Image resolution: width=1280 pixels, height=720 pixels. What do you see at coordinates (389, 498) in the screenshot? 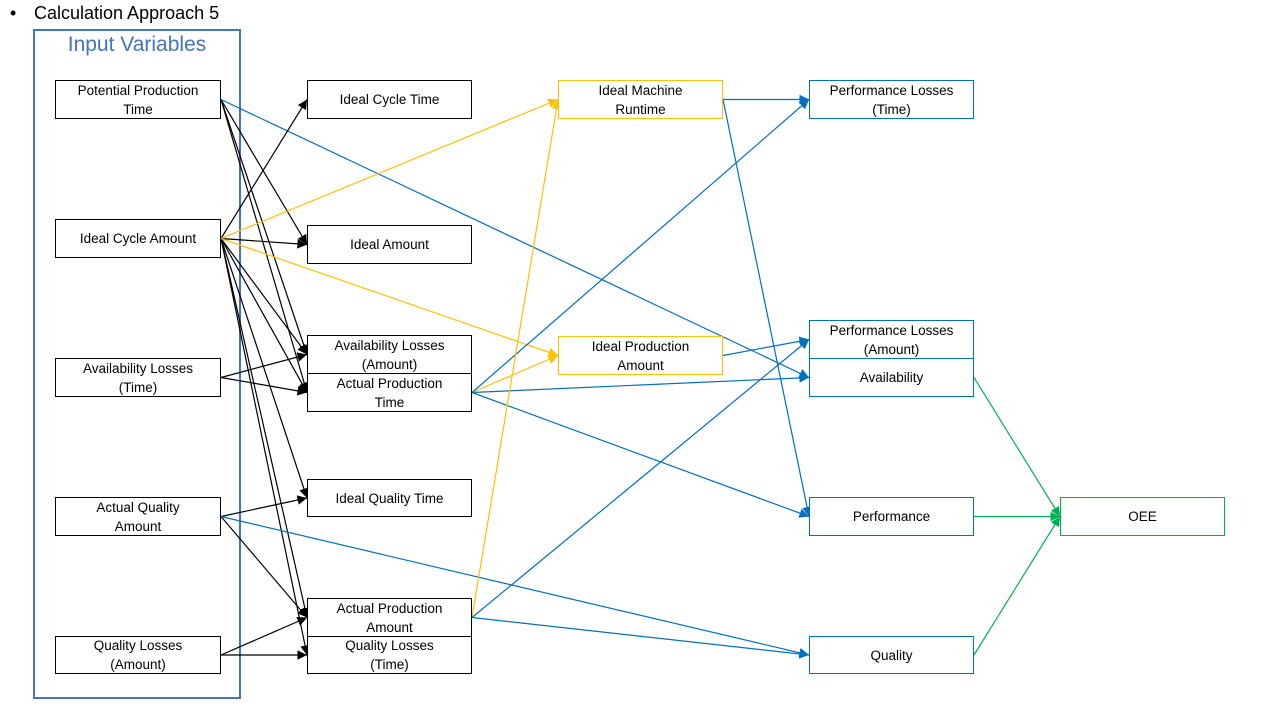
I see `node-ideal-quality-time: Ideal Quality Time` at bounding box center [389, 498].